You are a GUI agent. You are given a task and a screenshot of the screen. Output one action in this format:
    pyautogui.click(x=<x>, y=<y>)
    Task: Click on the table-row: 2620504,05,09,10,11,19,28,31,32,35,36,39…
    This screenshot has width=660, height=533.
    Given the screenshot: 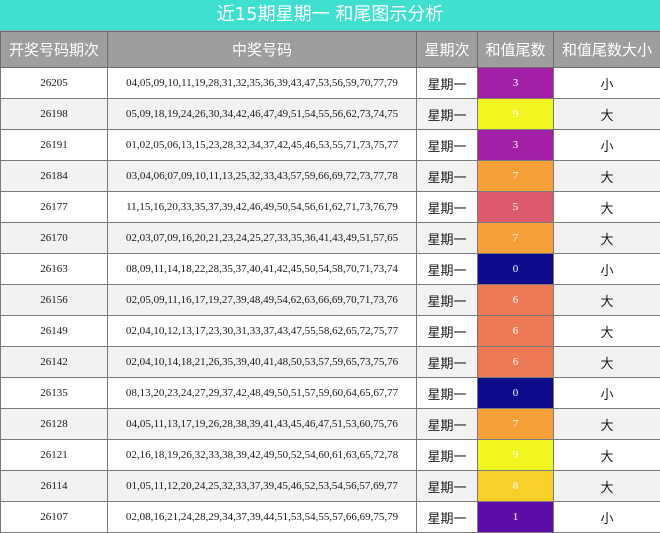 What is the action you would take?
    pyautogui.click(x=330, y=83)
    